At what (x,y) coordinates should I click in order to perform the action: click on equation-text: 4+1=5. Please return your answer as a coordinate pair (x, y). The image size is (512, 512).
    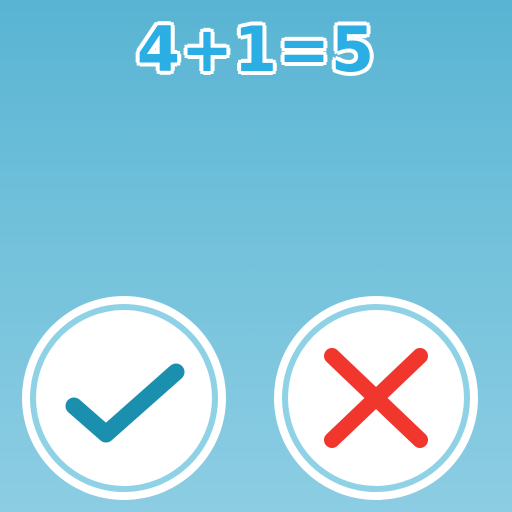
    Looking at the image, I should click on (256, 49).